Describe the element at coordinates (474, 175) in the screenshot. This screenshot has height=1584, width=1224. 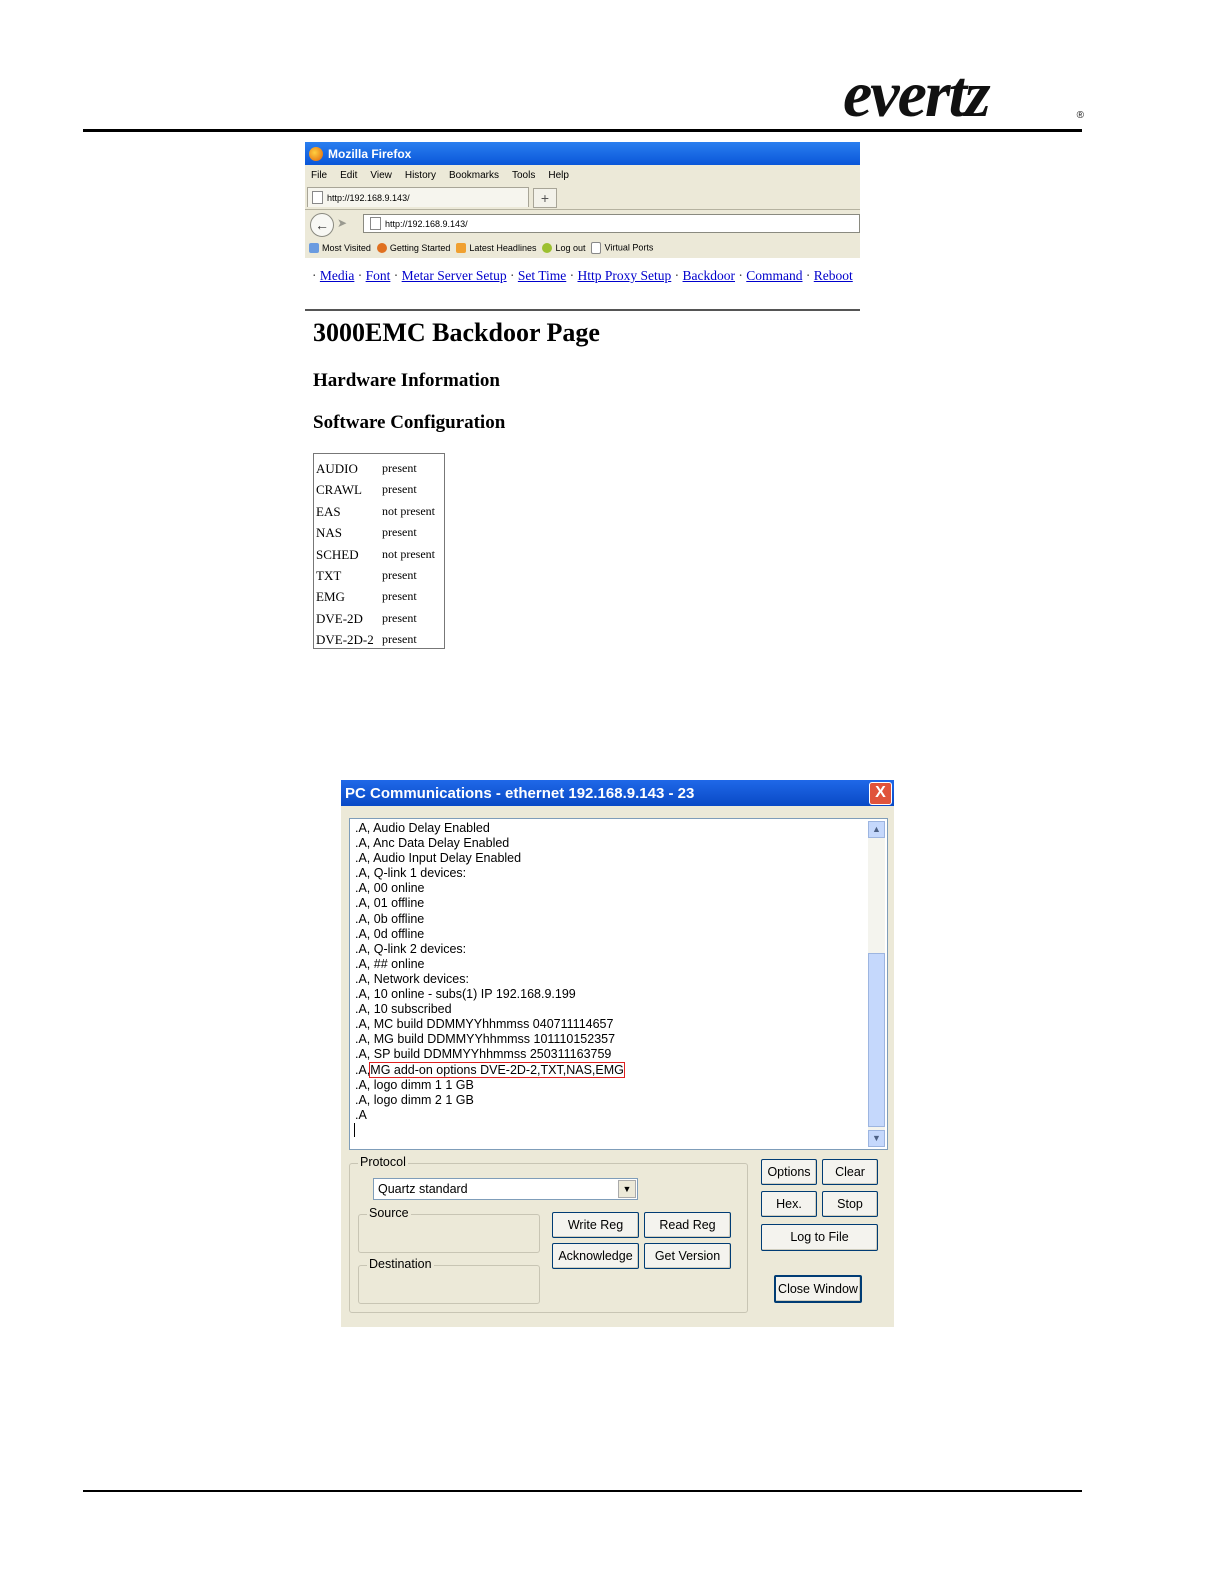
I see `menu-bookmarks: Bookmarks` at that location.